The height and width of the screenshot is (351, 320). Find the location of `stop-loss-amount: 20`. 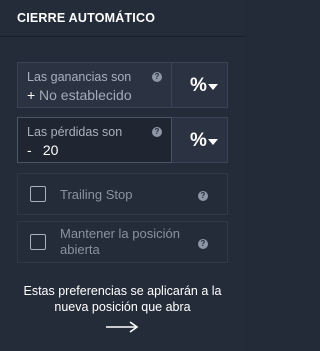

stop-loss-amount: 20 is located at coordinates (50, 150).